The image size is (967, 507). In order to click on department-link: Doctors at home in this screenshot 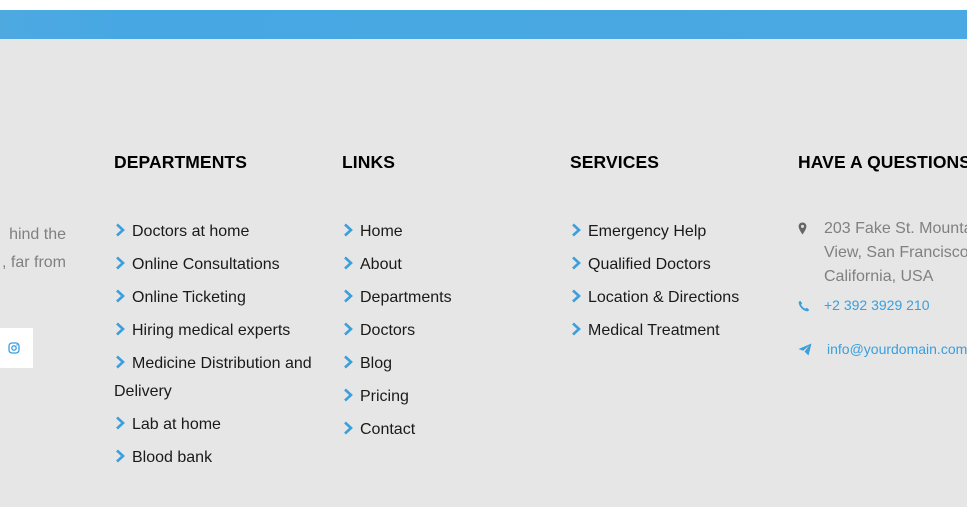, I will do `click(214, 232)`.